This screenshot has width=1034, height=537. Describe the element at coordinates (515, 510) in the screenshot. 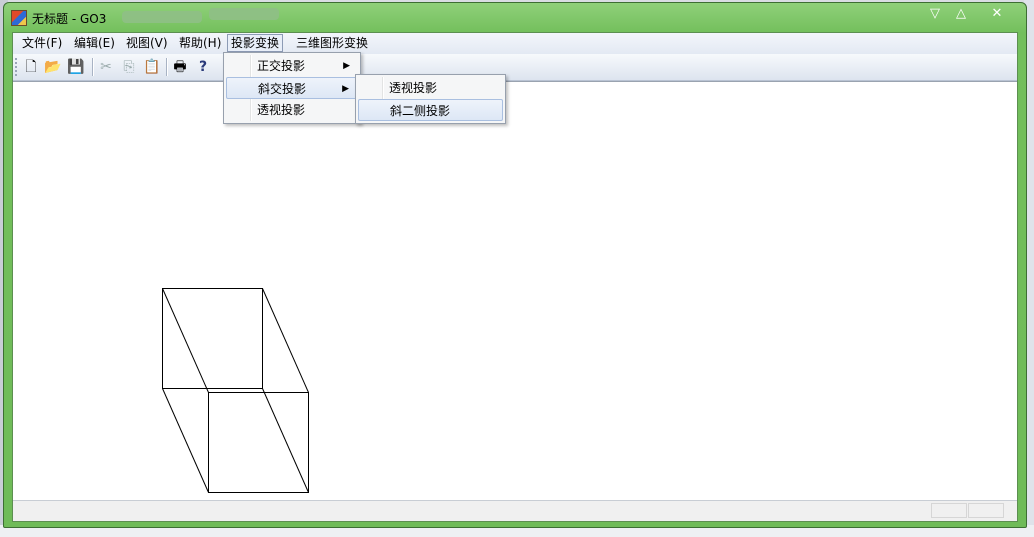

I see `status-bar` at that location.